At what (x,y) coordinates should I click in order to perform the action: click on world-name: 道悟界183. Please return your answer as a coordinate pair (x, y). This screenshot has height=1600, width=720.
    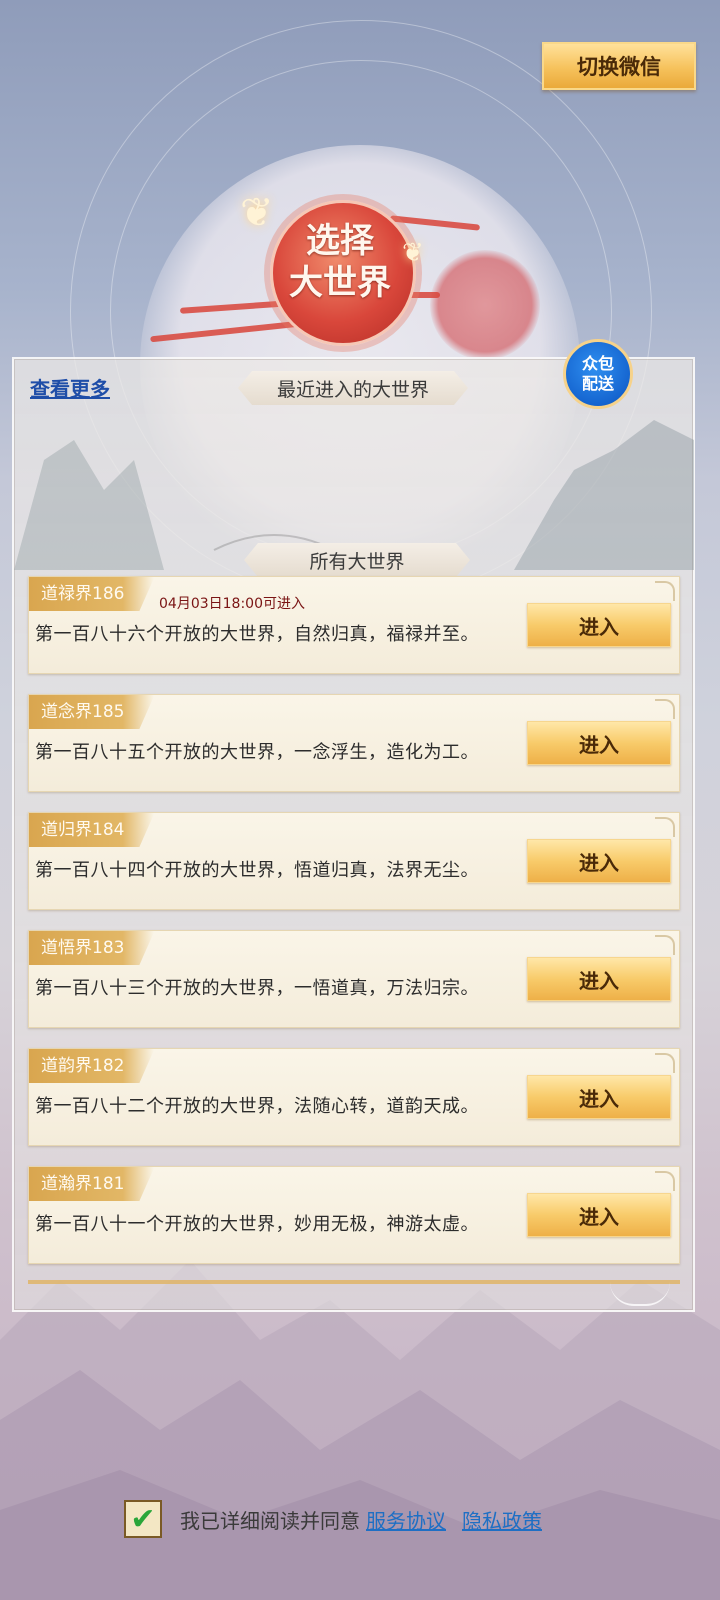
    Looking at the image, I should click on (92, 948).